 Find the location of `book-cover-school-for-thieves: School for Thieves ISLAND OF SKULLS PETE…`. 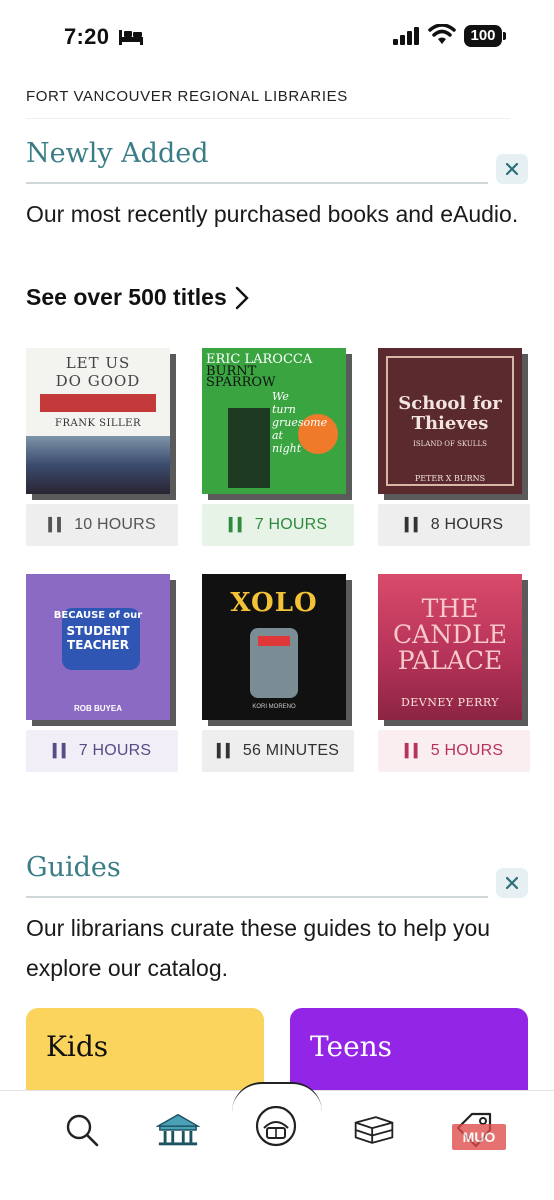

book-cover-school-for-thieves: School for Thieves ISLAND OF SKULLS PETE… is located at coordinates (450, 421).